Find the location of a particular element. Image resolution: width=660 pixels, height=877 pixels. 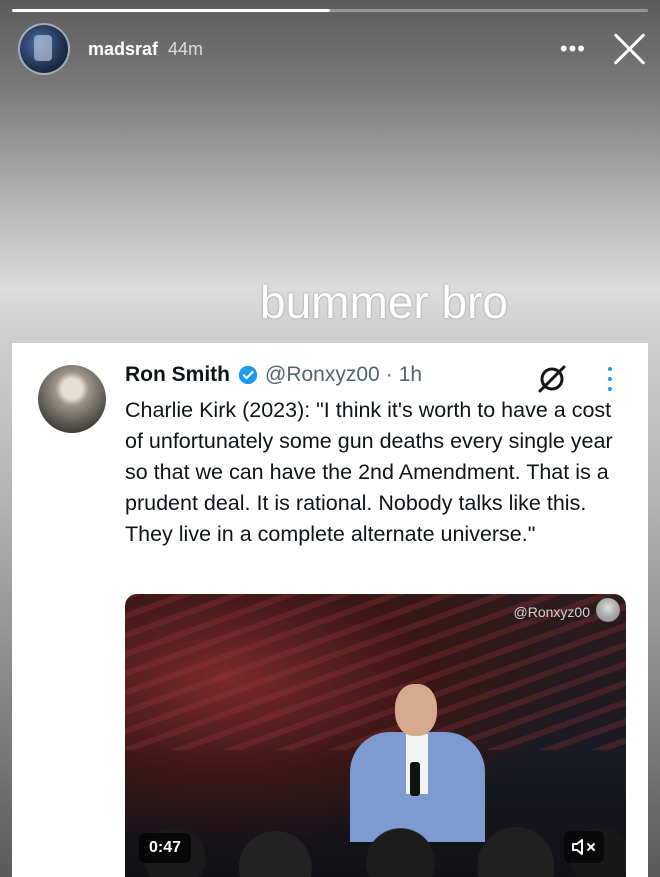

avatar is located at coordinates (44, 49).